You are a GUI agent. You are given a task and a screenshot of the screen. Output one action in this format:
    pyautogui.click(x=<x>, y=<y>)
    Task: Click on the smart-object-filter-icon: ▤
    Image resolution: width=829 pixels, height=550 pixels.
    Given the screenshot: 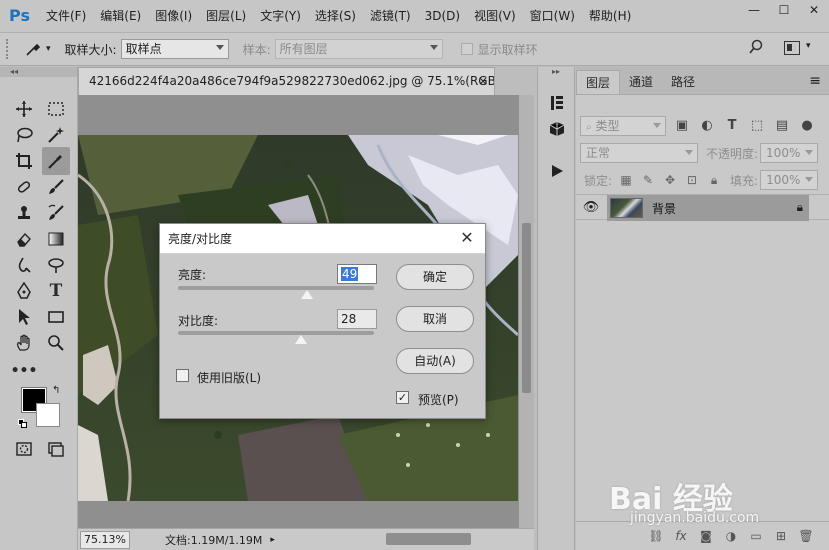 What is the action you would take?
    pyautogui.click(x=782, y=126)
    